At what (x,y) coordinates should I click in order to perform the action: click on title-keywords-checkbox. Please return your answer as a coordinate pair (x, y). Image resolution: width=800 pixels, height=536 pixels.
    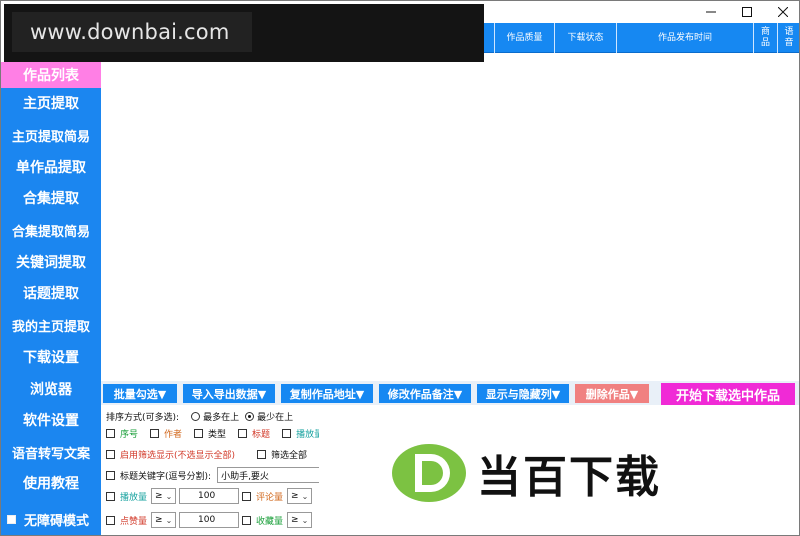
    Looking at the image, I should click on (110, 475).